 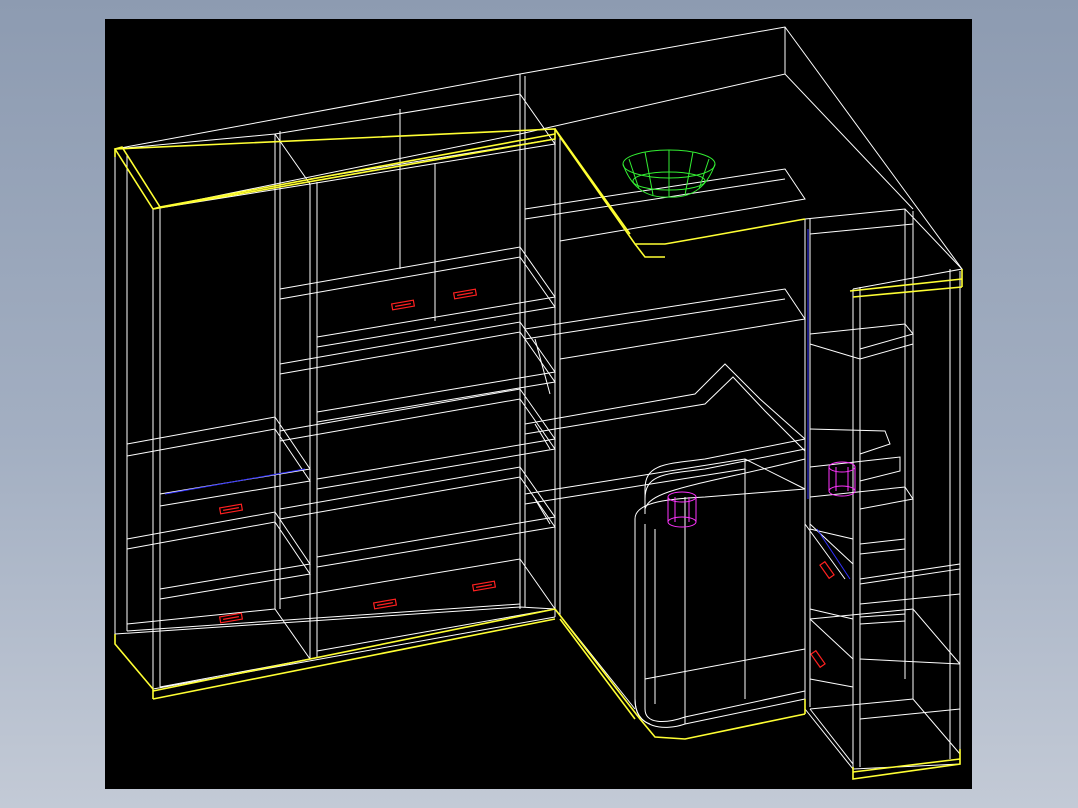 What do you see at coordinates (842, 479) in the screenshot?
I see `cylinder-icon` at bounding box center [842, 479].